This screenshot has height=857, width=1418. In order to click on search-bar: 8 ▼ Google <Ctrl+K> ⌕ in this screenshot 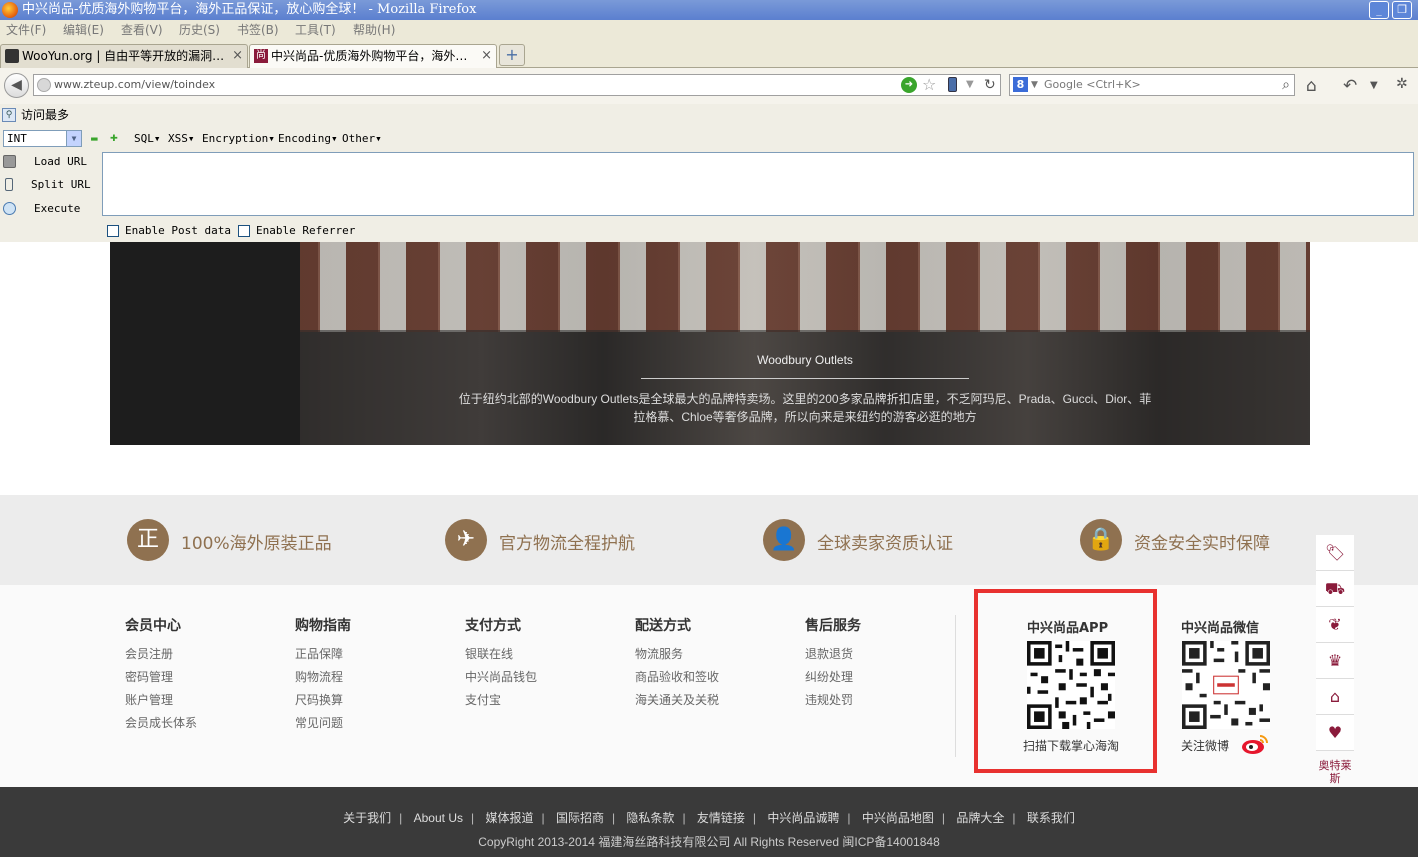, I will do `click(1152, 85)`.